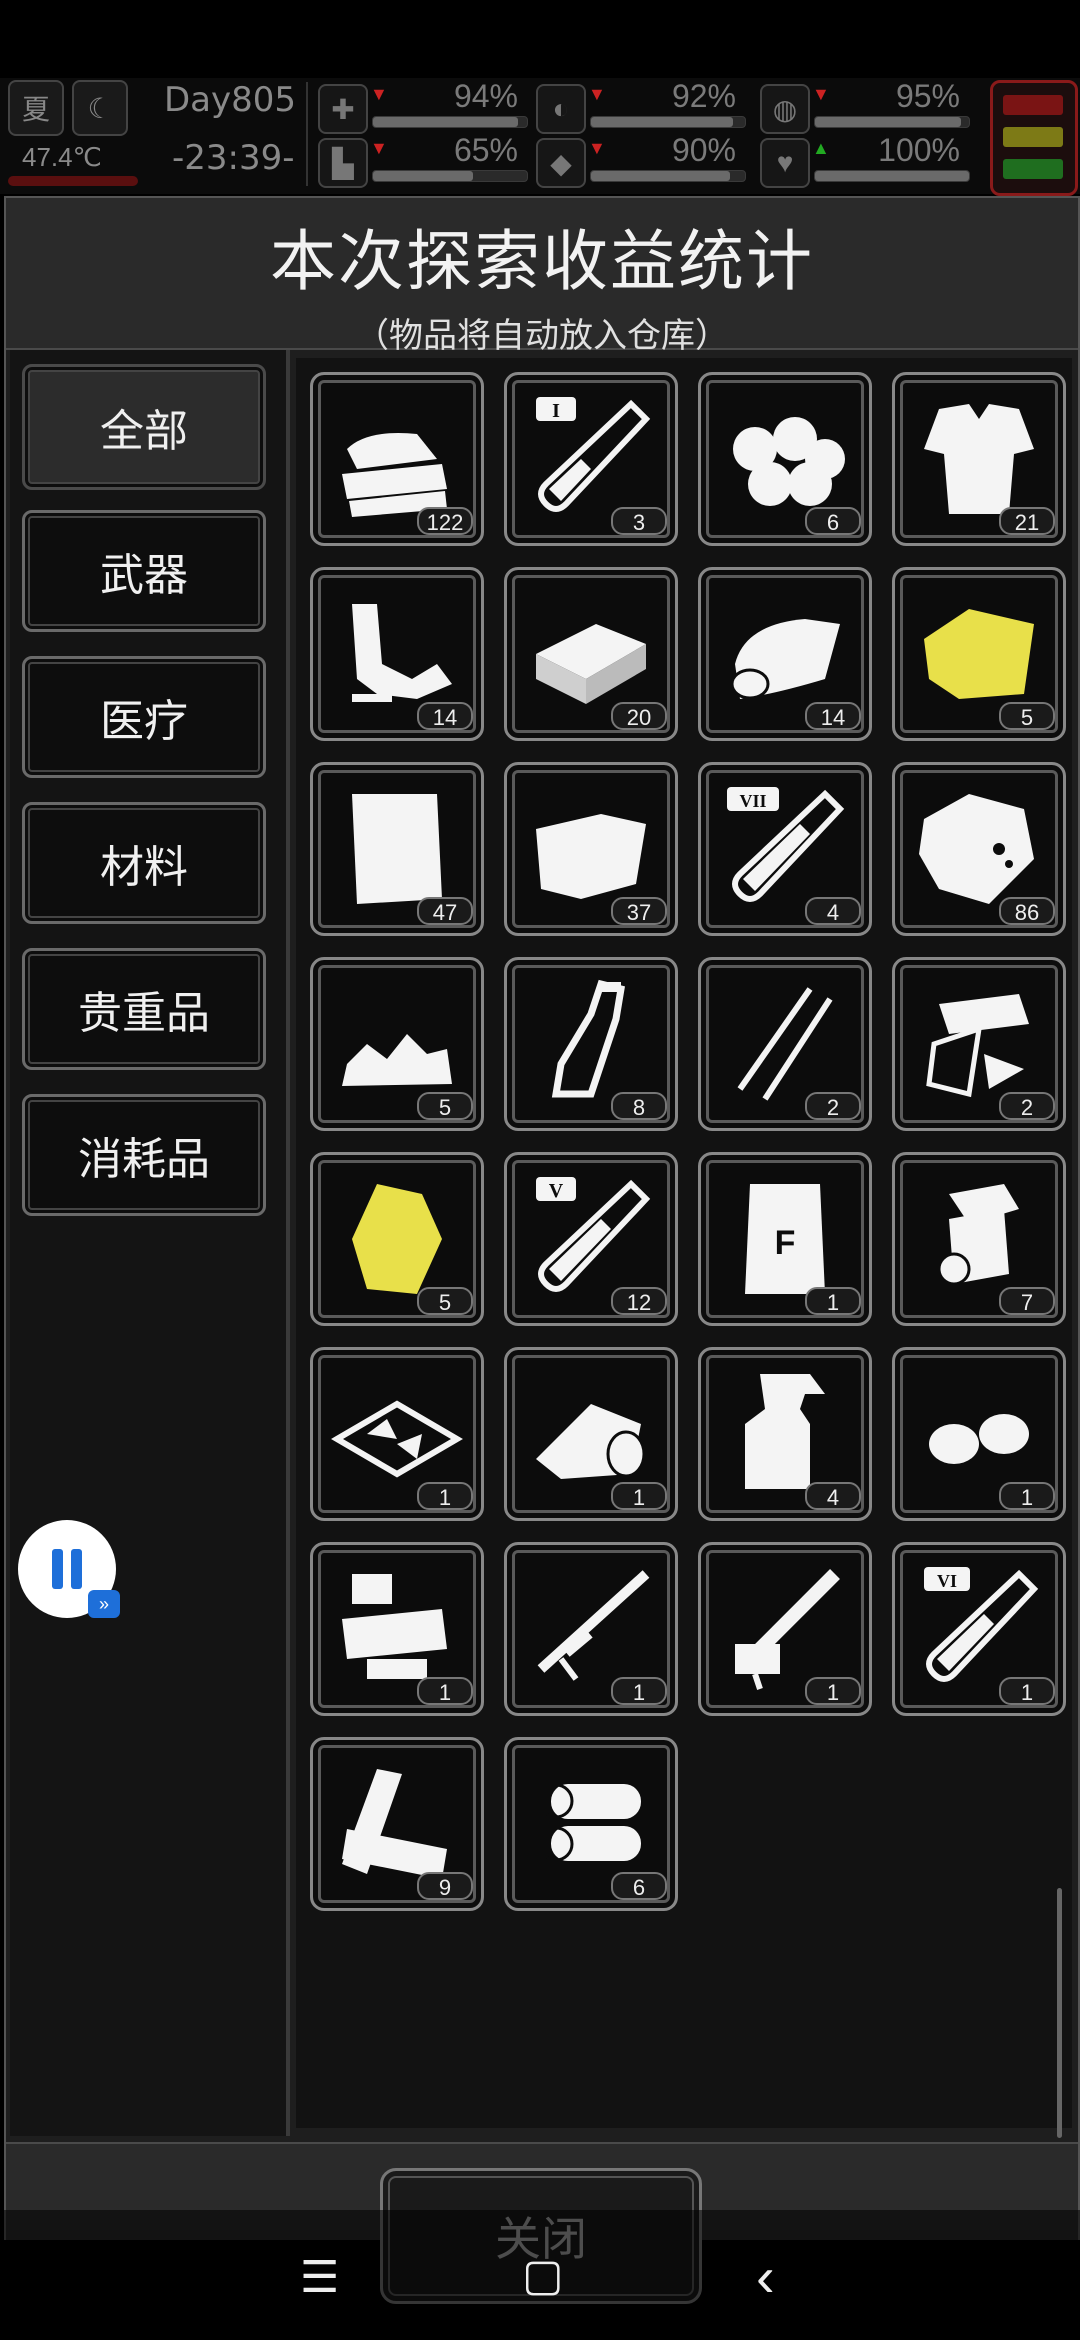 The width and height of the screenshot is (1080, 2340). Describe the element at coordinates (1033, 105) in the screenshot. I see `alert-light-red` at that location.